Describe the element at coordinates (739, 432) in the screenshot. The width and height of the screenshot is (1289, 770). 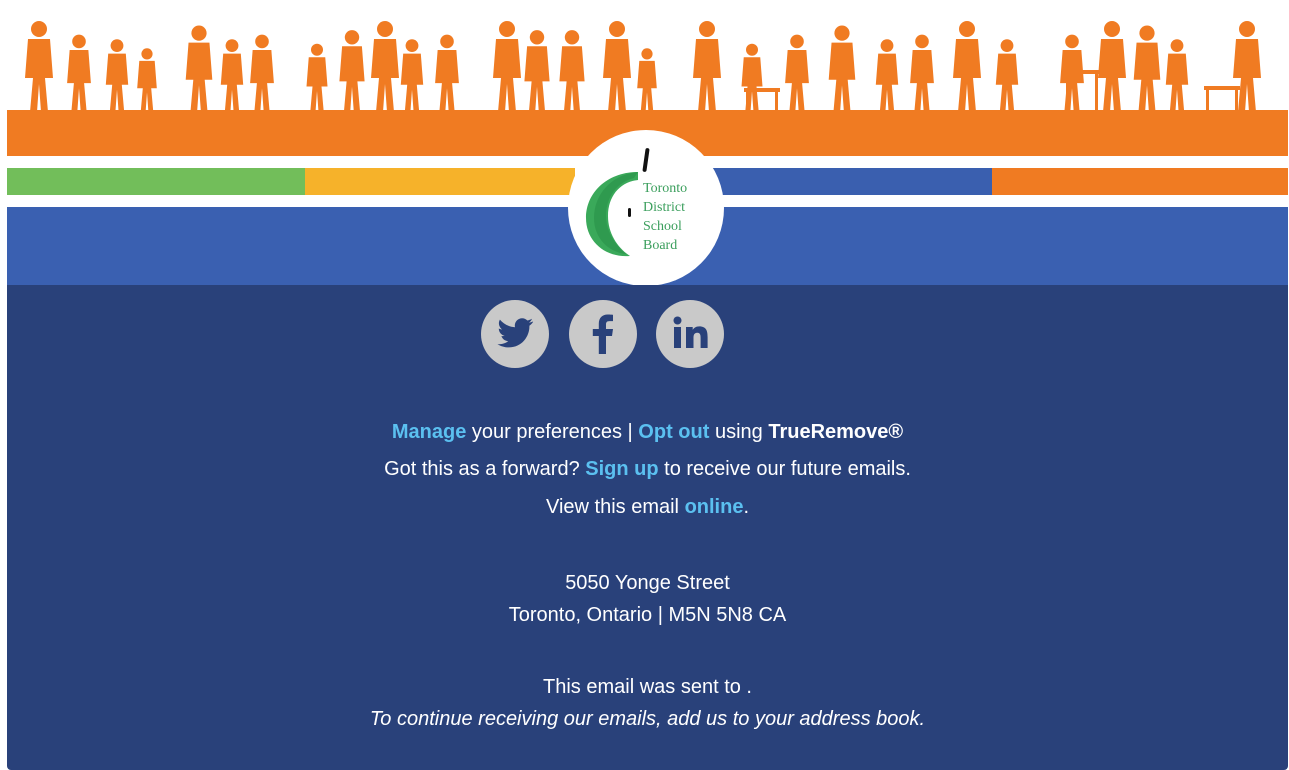
I see `using-text: using` at that location.